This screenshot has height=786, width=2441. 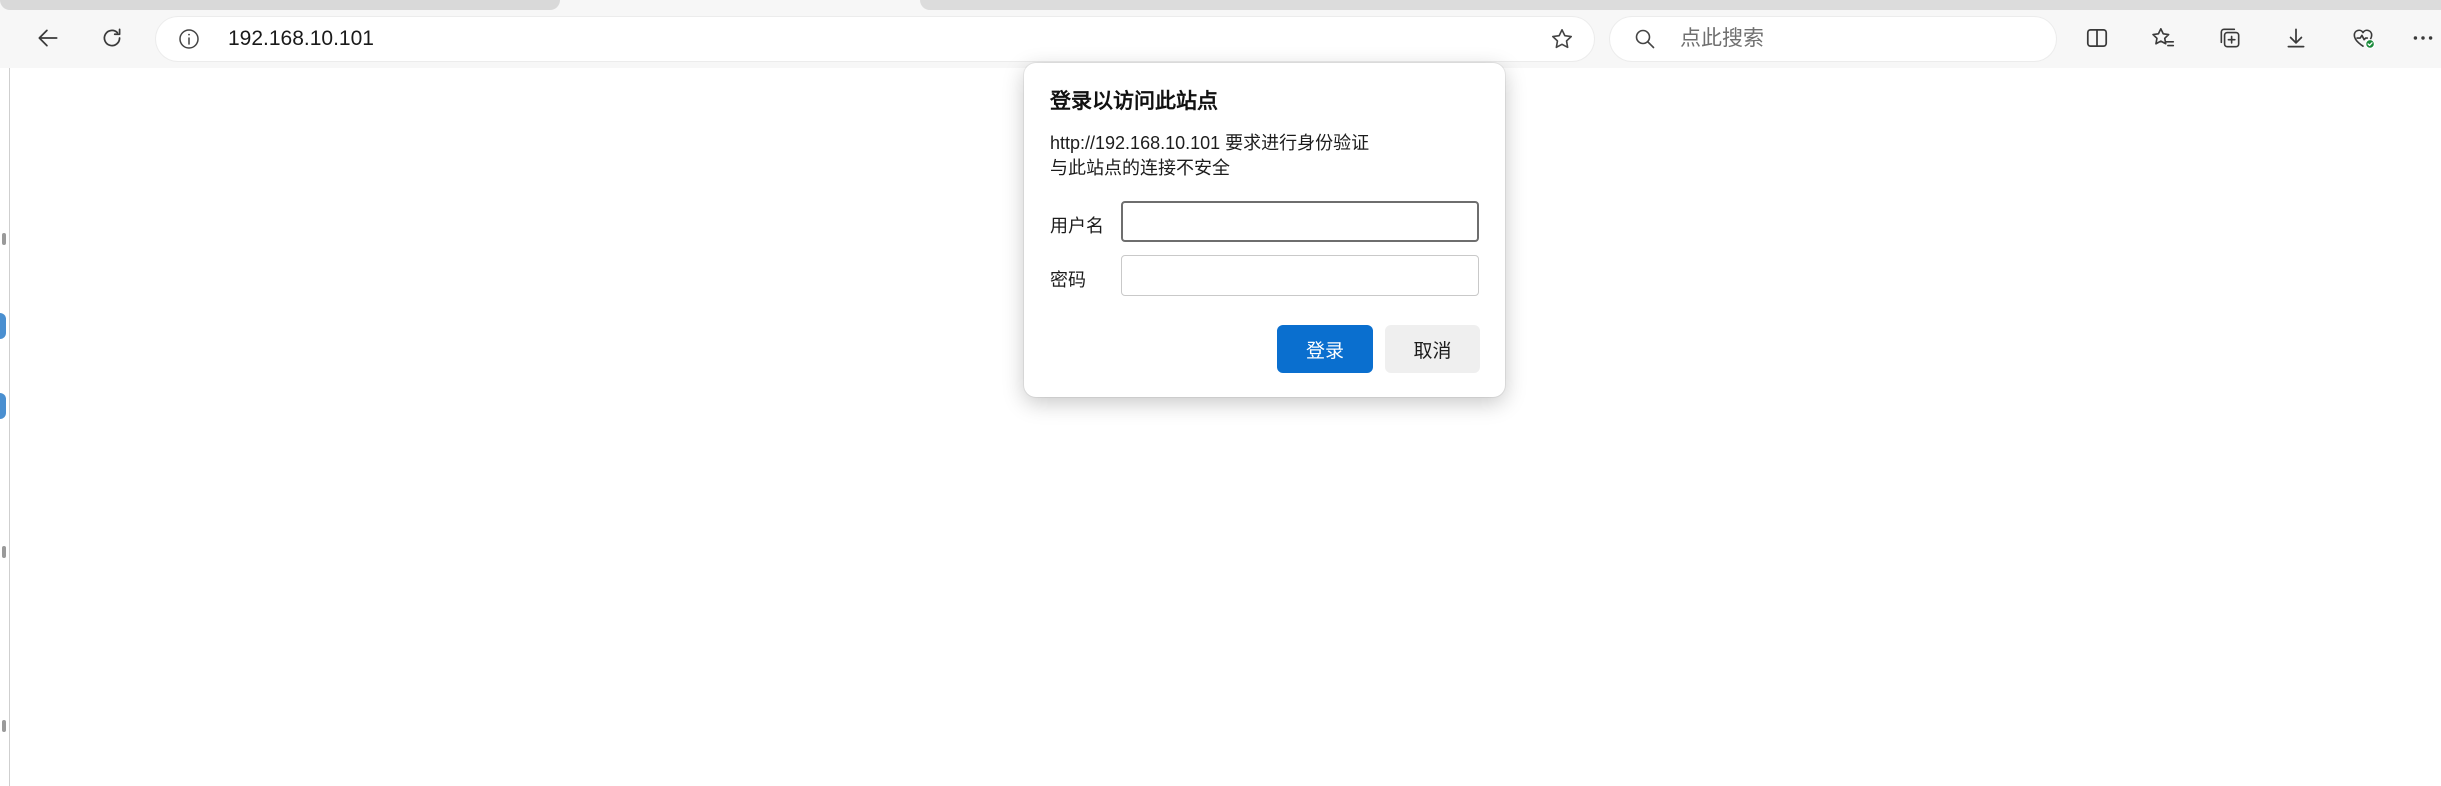 What do you see at coordinates (1562, 39) in the screenshot?
I see `star-icon` at bounding box center [1562, 39].